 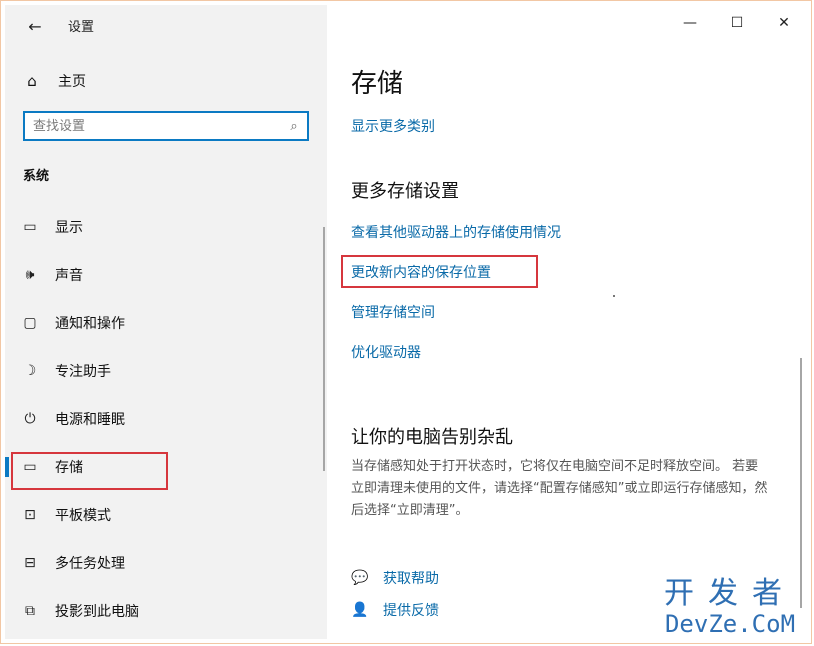 I want to click on sidebar-item-label: 存储, so click(x=69, y=468).